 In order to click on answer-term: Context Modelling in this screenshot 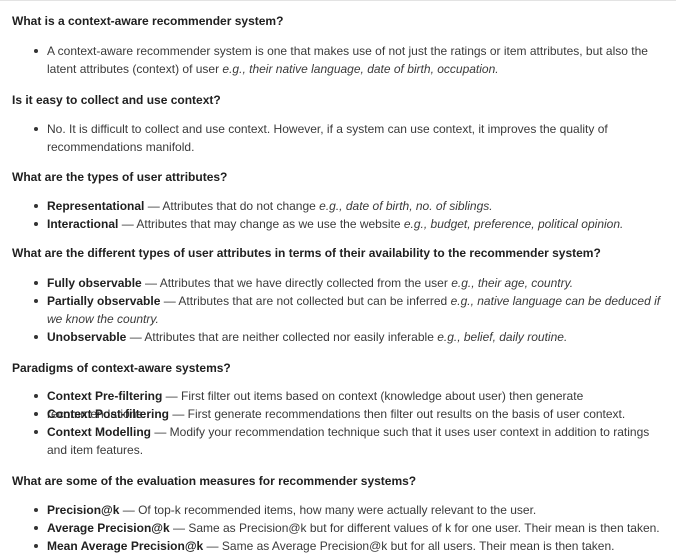, I will do `click(99, 432)`.